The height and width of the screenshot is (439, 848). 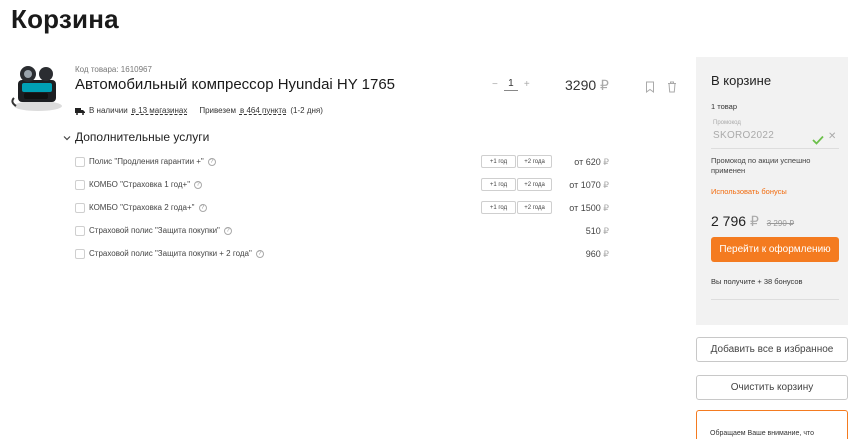 I want to click on service-label: Страховой полис "Защита покупки"?, so click(x=160, y=230).